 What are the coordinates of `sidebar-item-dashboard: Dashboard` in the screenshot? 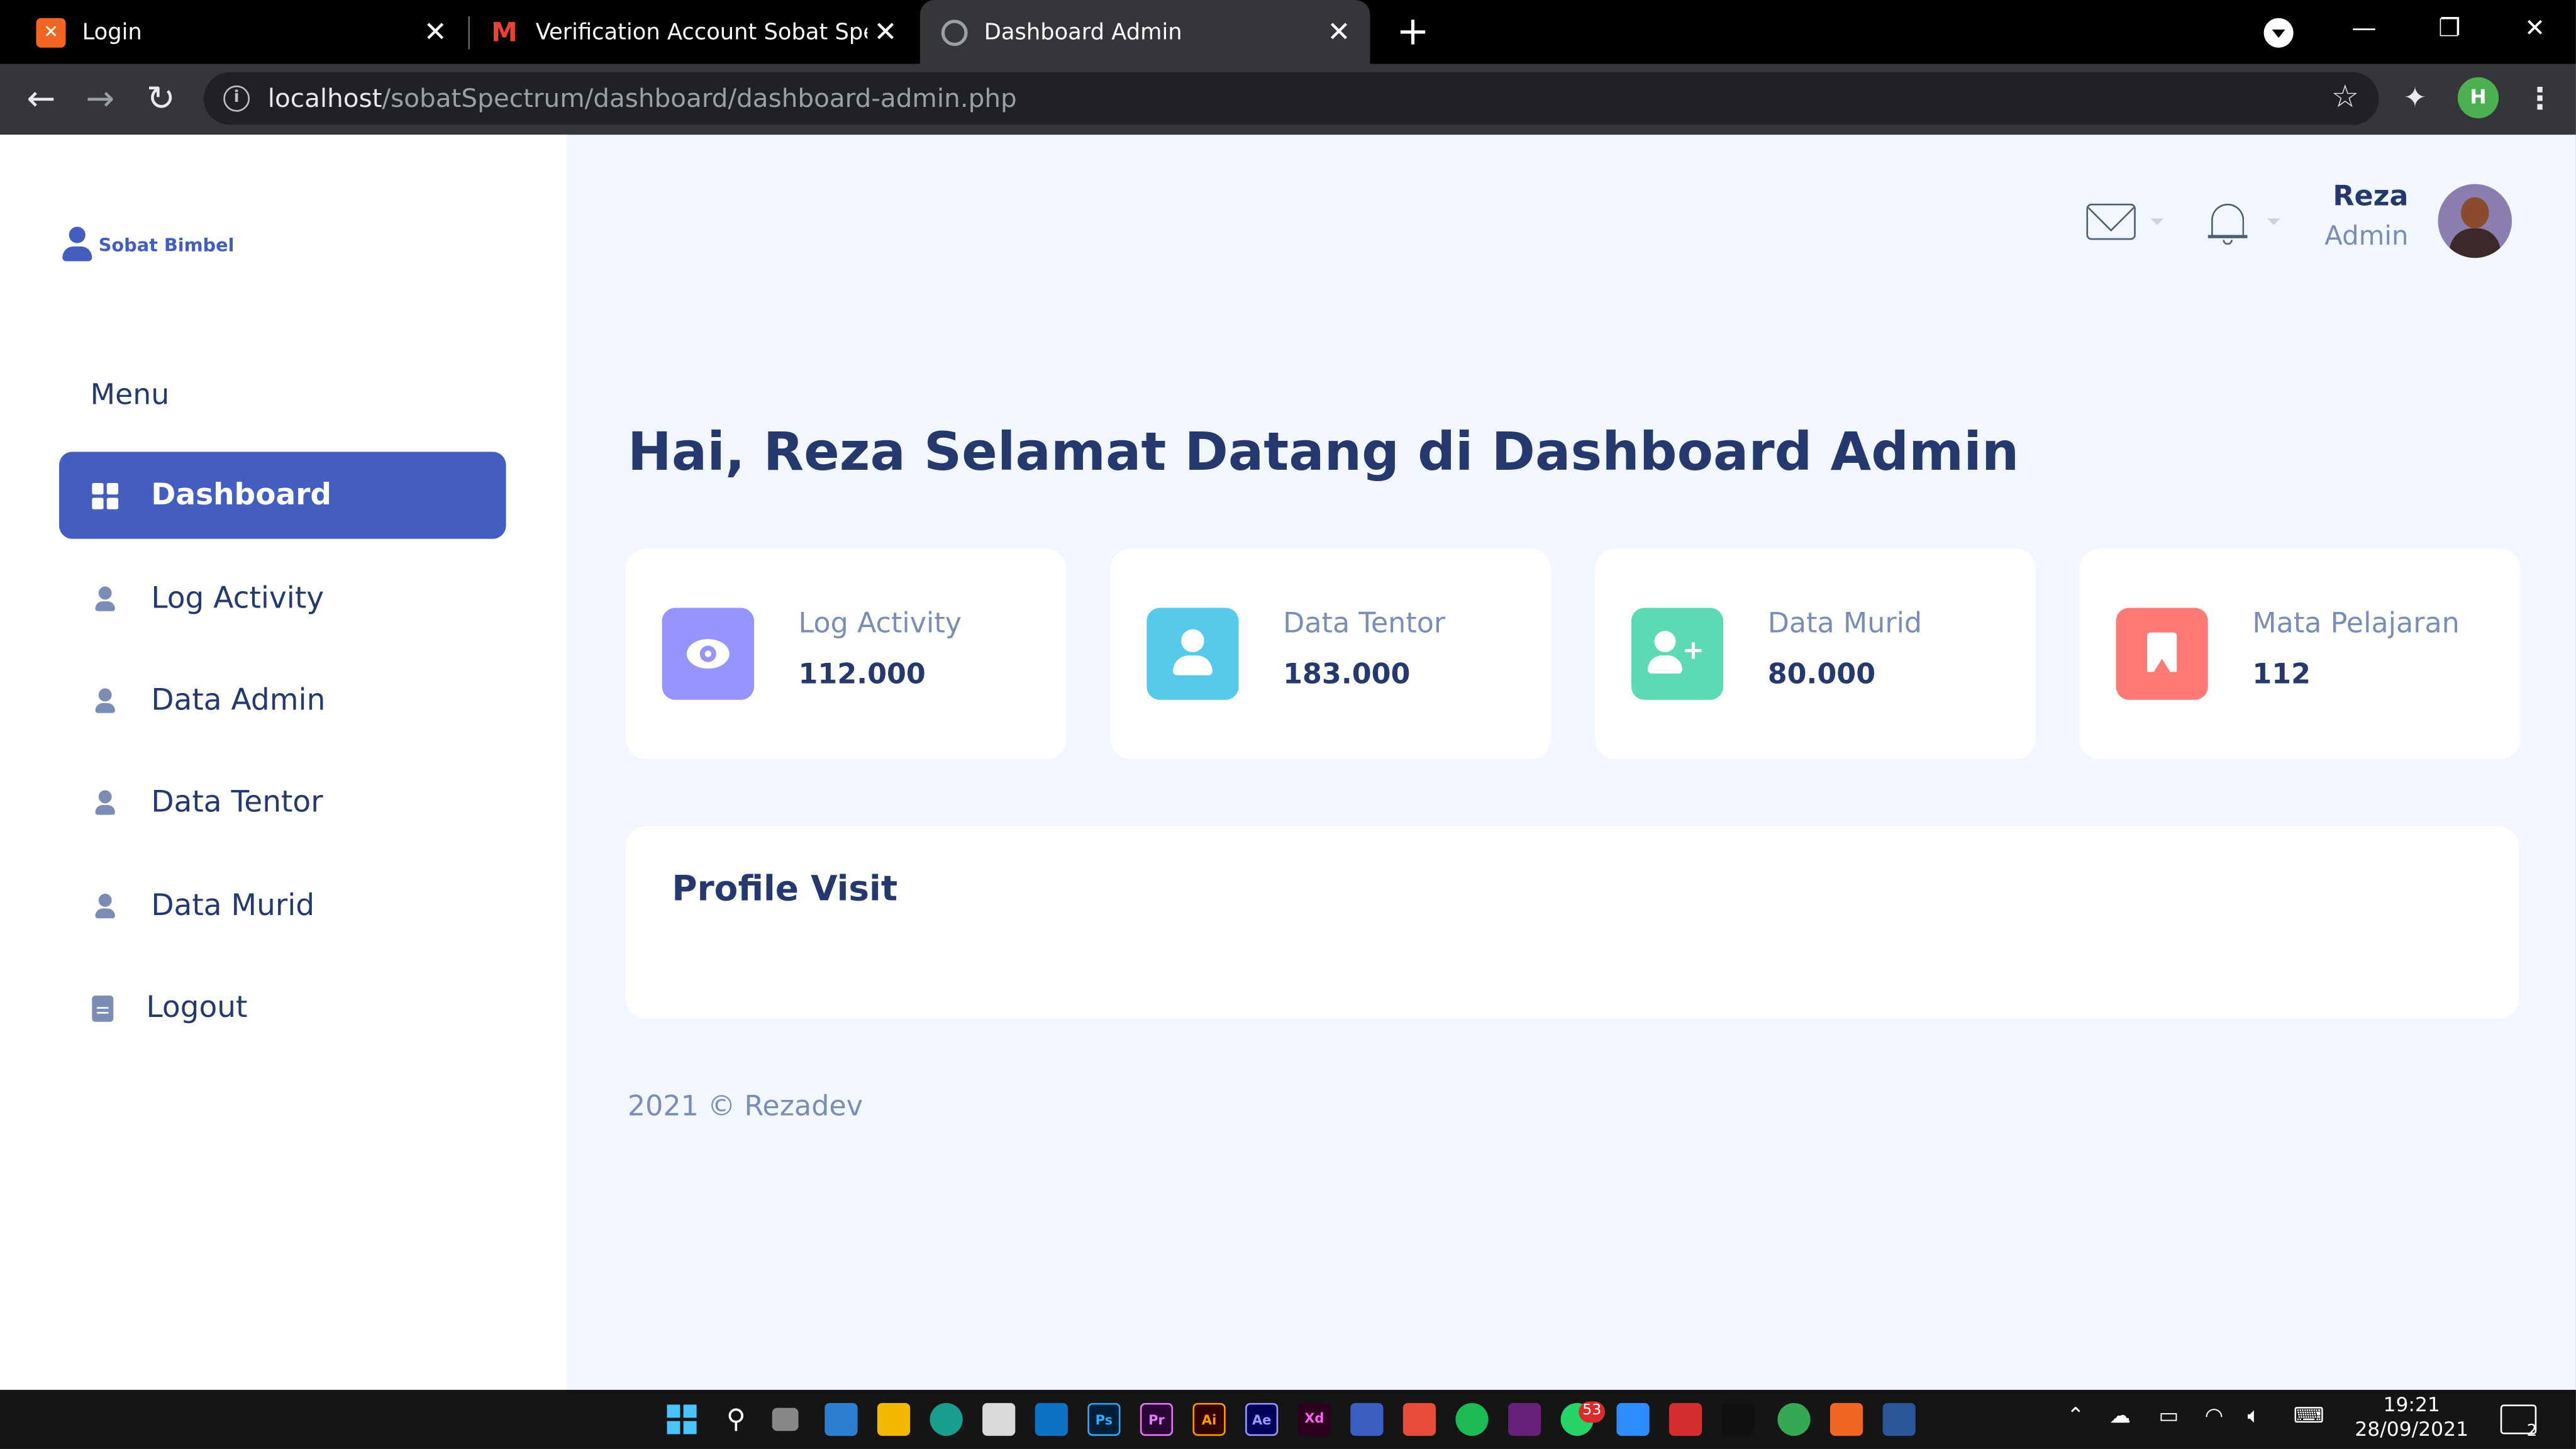 It's located at (282, 495).